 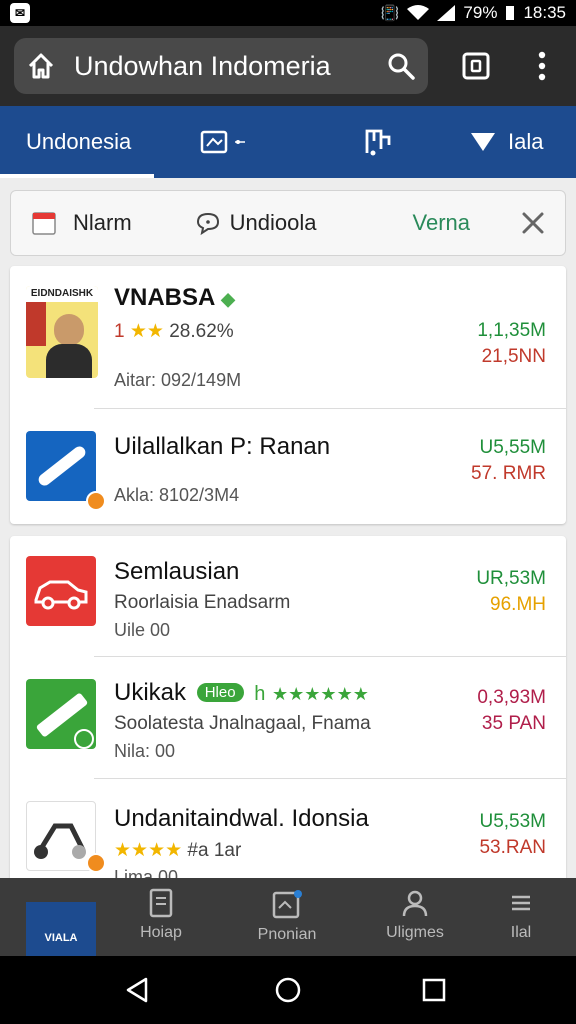 What do you see at coordinates (41, 66) in the screenshot?
I see `home-icon` at bounding box center [41, 66].